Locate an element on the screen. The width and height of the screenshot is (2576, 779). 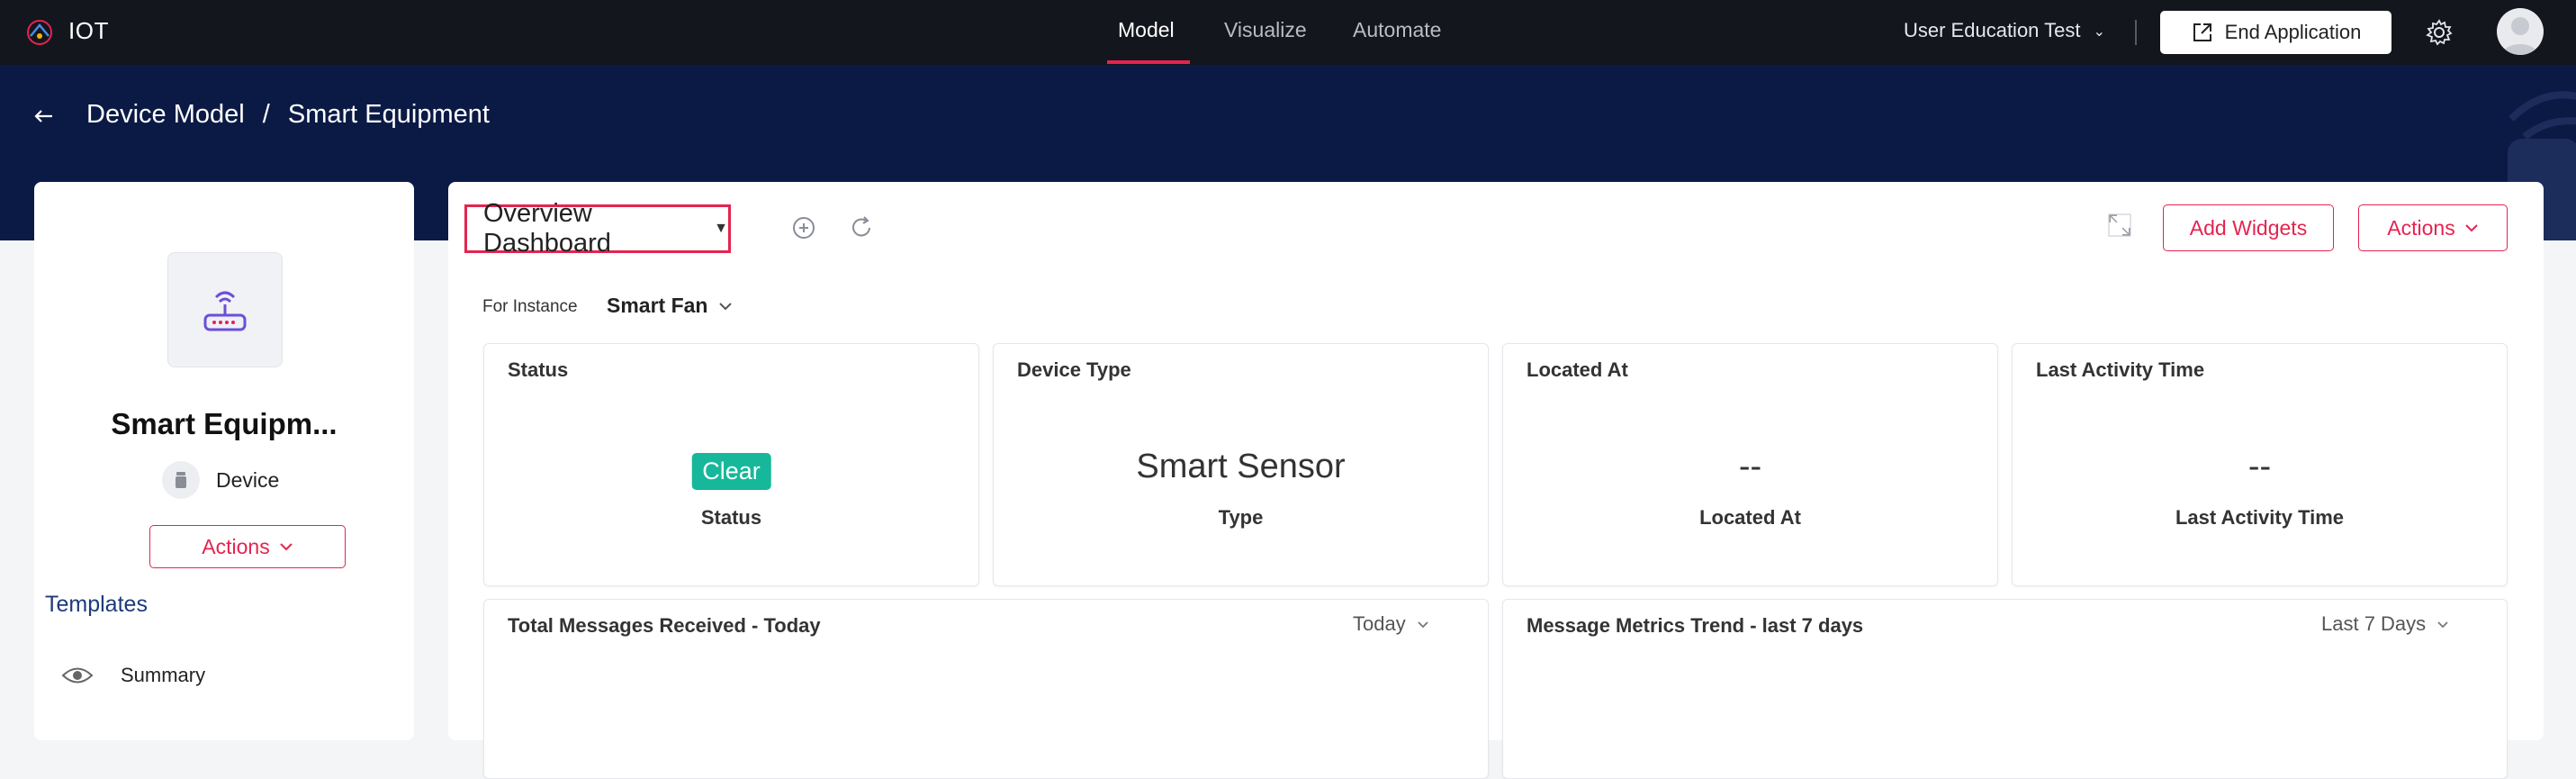
card-title: Device Type is located at coordinates (1074, 369).